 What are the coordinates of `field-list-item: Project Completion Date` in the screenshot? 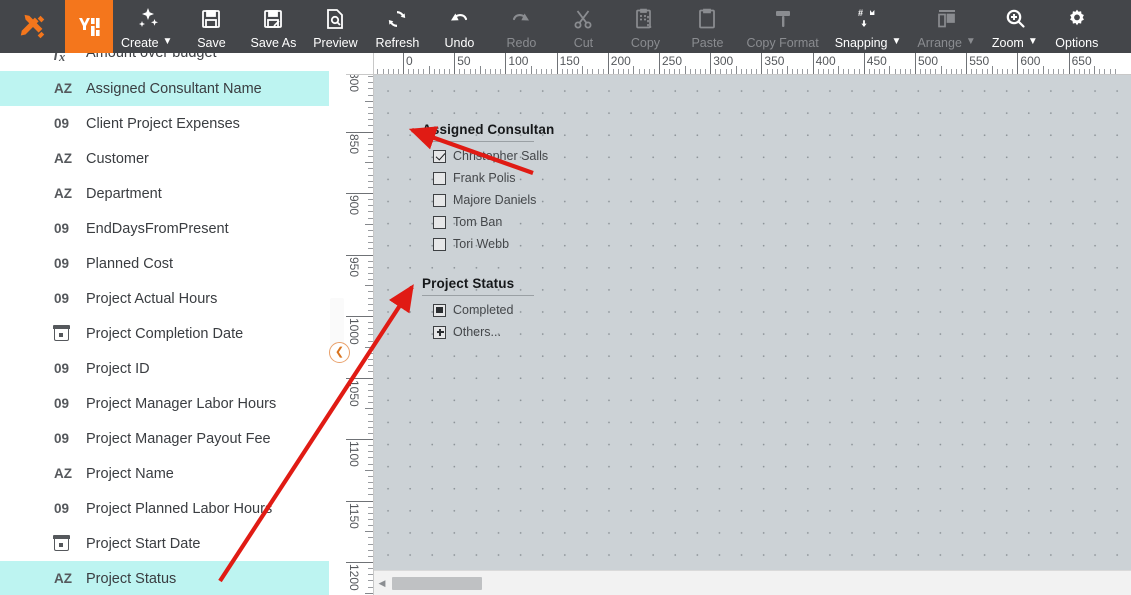 It's located at (164, 333).